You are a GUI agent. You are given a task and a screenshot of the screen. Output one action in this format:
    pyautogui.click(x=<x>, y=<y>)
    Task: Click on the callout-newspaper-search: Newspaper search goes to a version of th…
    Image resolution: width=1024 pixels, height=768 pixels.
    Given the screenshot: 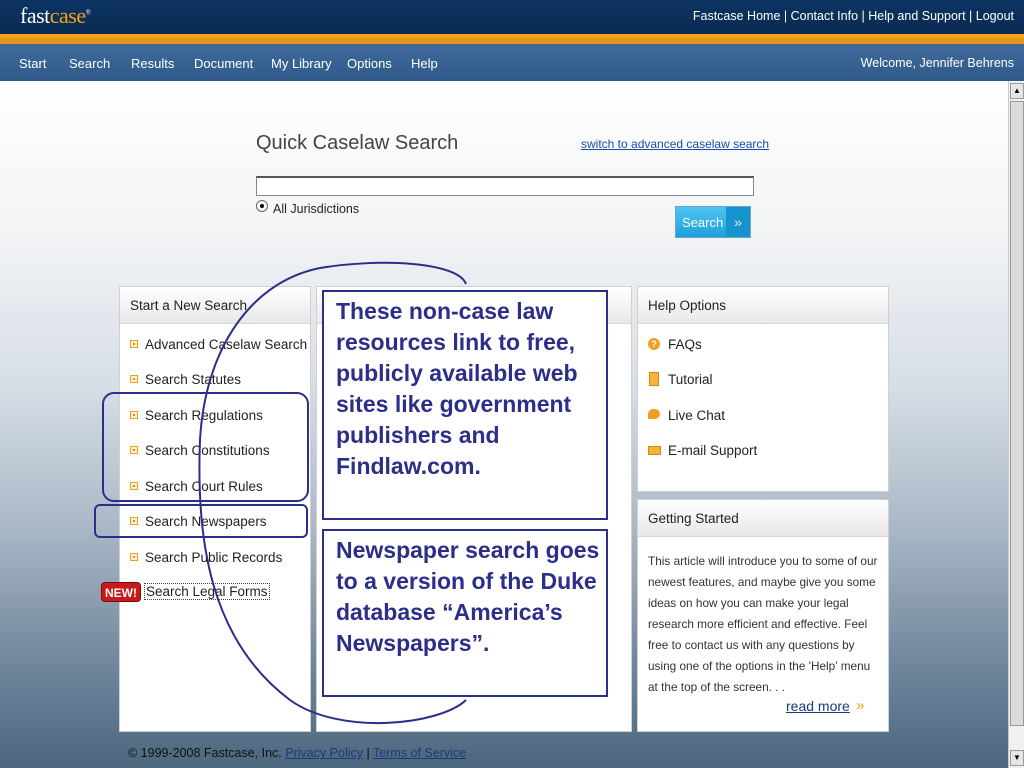 What is the action you would take?
    pyautogui.click(x=465, y=613)
    